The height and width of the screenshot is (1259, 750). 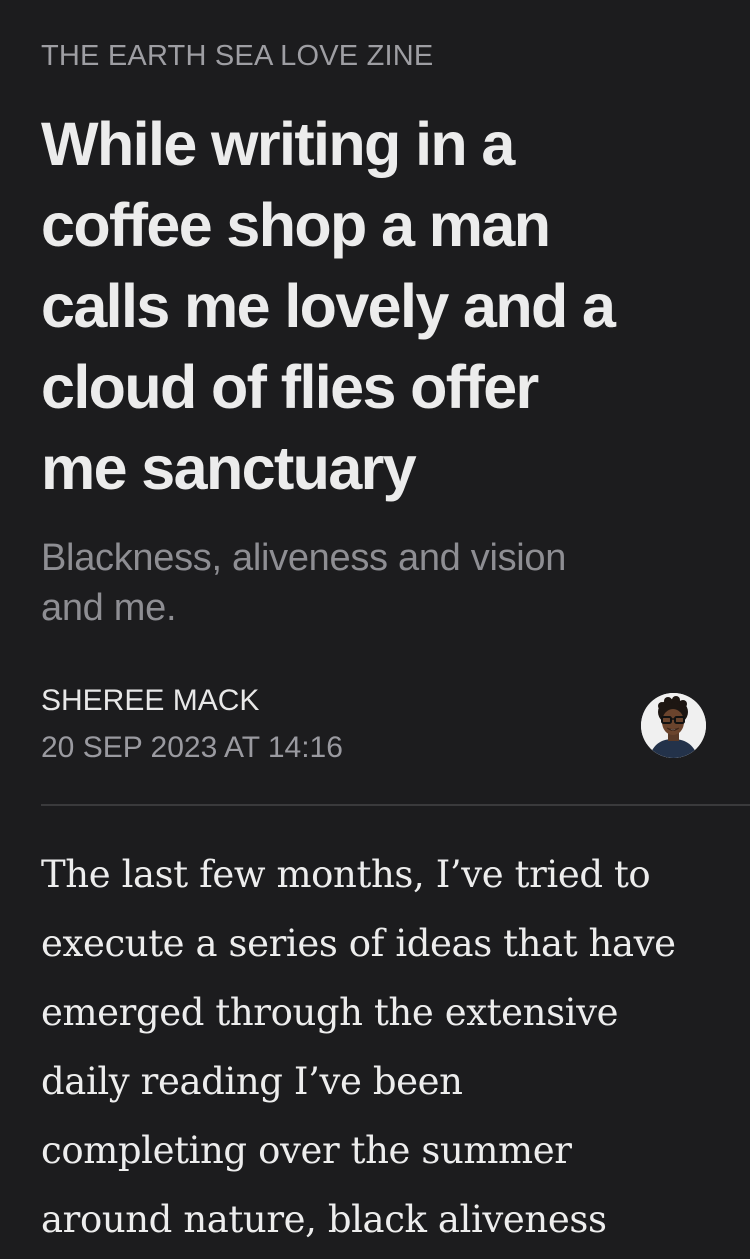 I want to click on header-divider, so click(x=395, y=805).